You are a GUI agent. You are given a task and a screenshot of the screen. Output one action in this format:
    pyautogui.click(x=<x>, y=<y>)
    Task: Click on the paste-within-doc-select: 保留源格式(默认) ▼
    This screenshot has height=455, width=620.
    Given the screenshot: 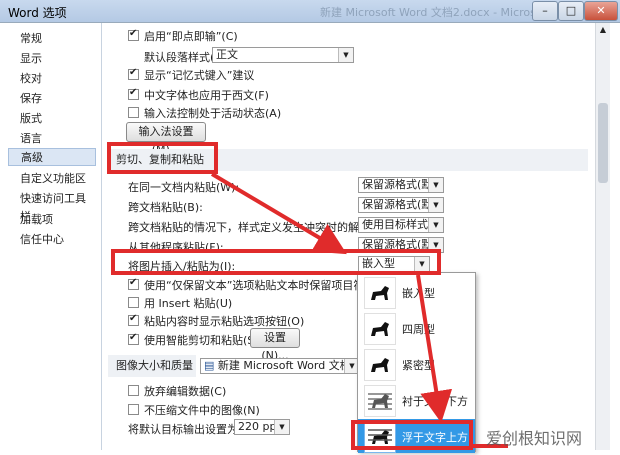 What is the action you would take?
    pyautogui.click(x=401, y=185)
    